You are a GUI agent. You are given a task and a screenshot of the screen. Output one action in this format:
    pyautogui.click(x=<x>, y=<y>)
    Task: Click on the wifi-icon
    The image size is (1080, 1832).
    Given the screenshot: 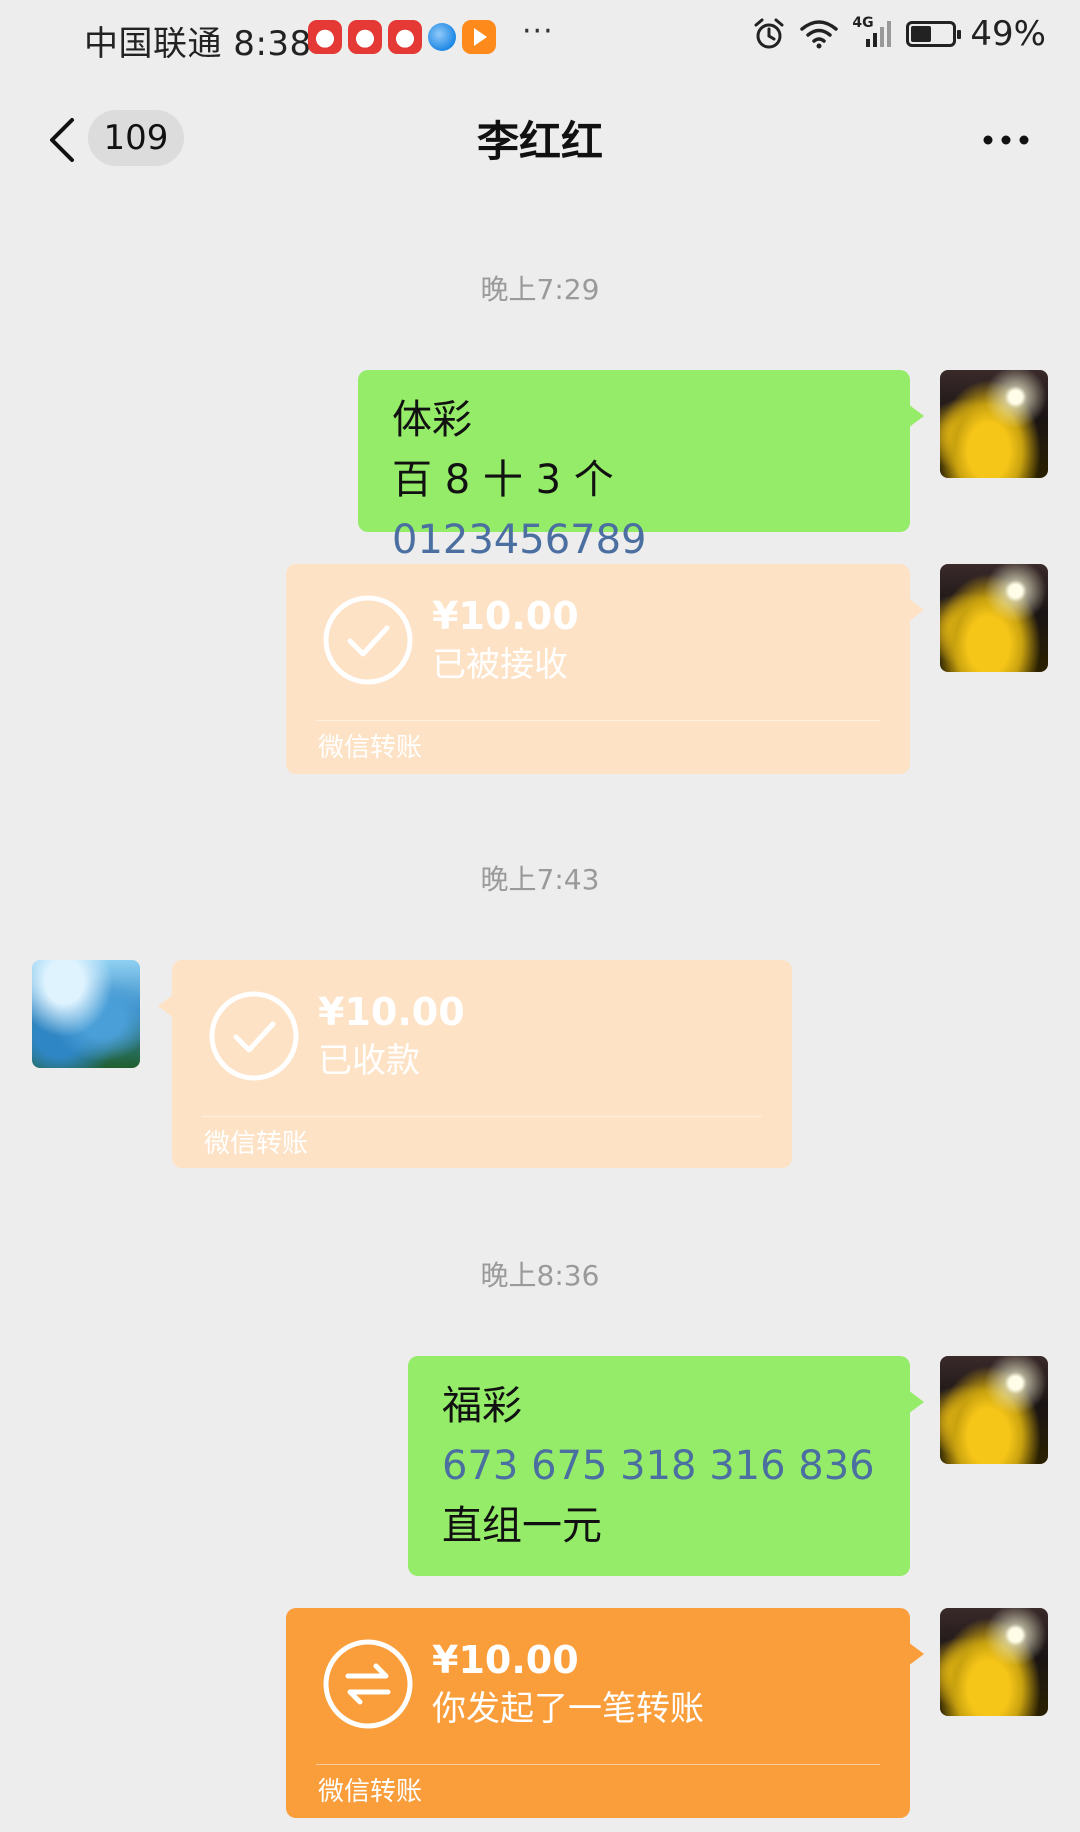 What is the action you would take?
    pyautogui.click(x=819, y=34)
    